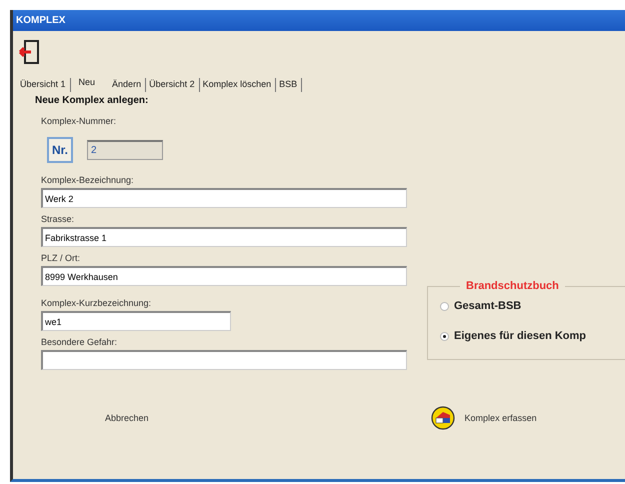 This screenshot has height=484, width=625. I want to click on number-badge: Nr., so click(60, 150).